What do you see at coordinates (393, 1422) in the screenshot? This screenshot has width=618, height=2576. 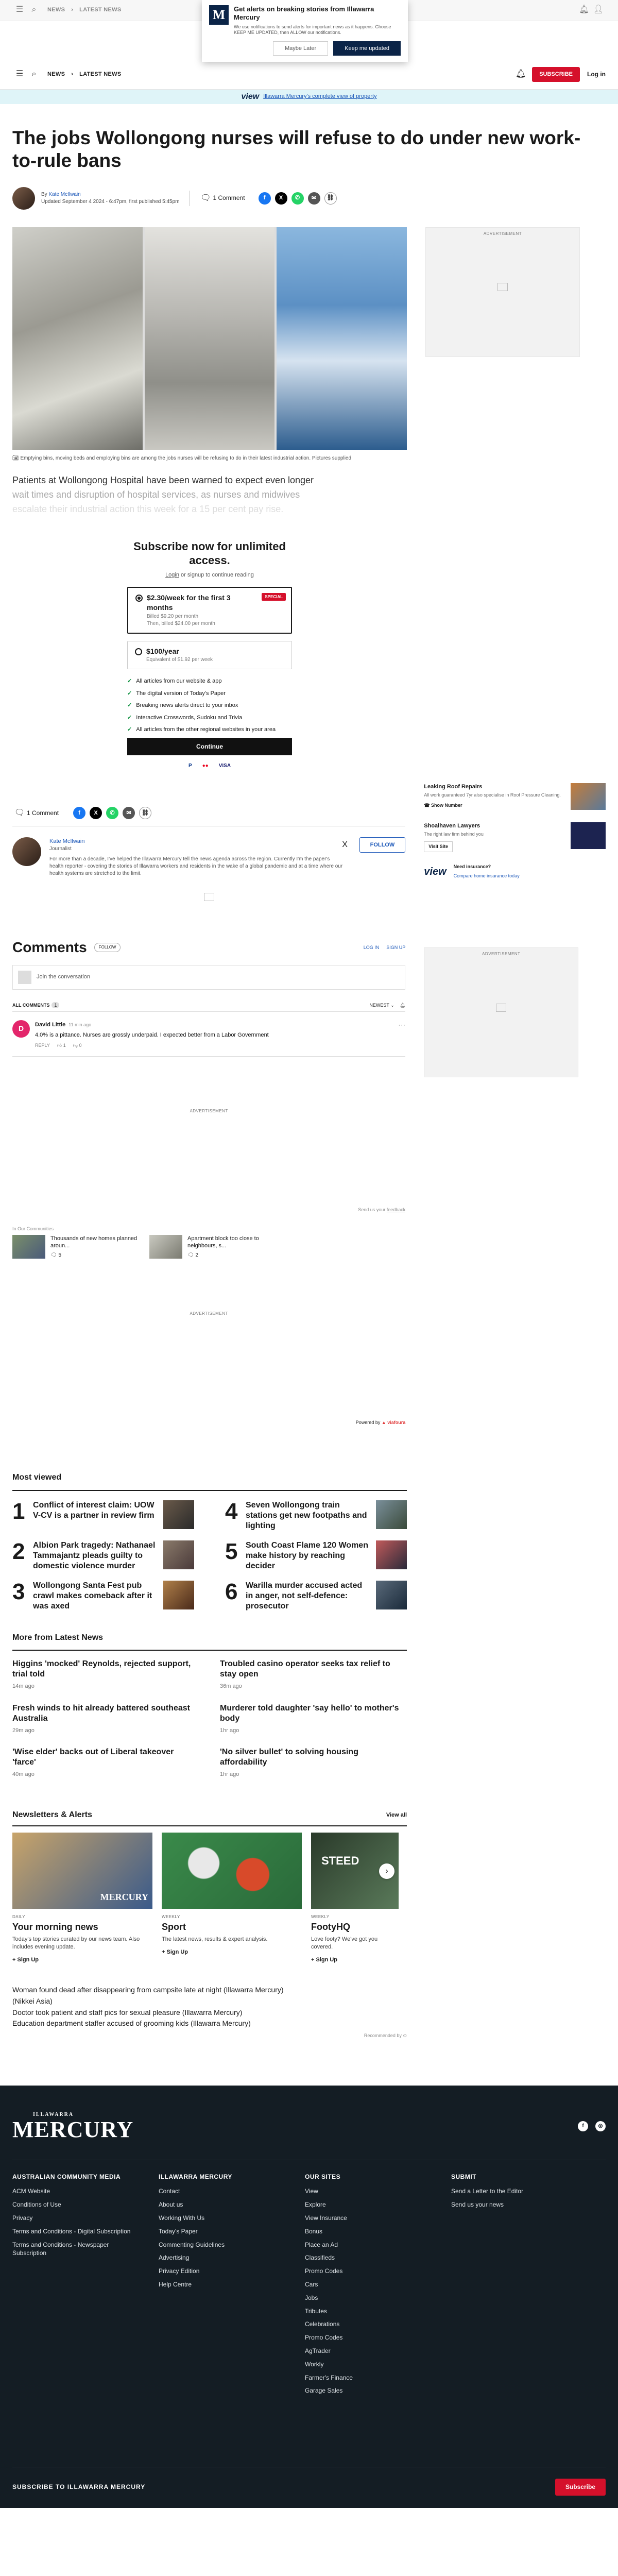 I see `viafoura-logo: ▲ viafoura` at bounding box center [393, 1422].